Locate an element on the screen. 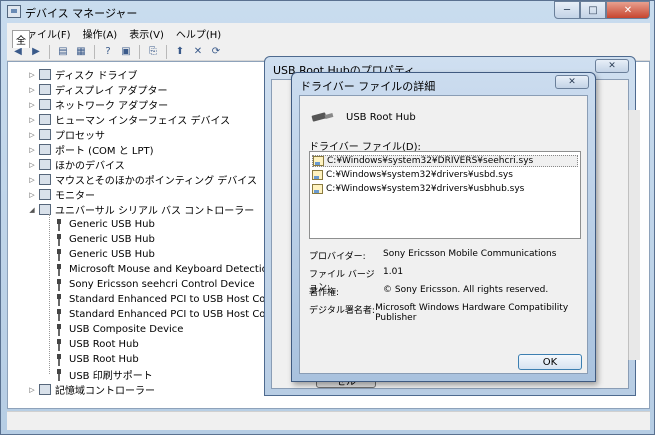 This screenshot has width=655, height=435. signer-label: デジタル署名者: is located at coordinates (342, 311).